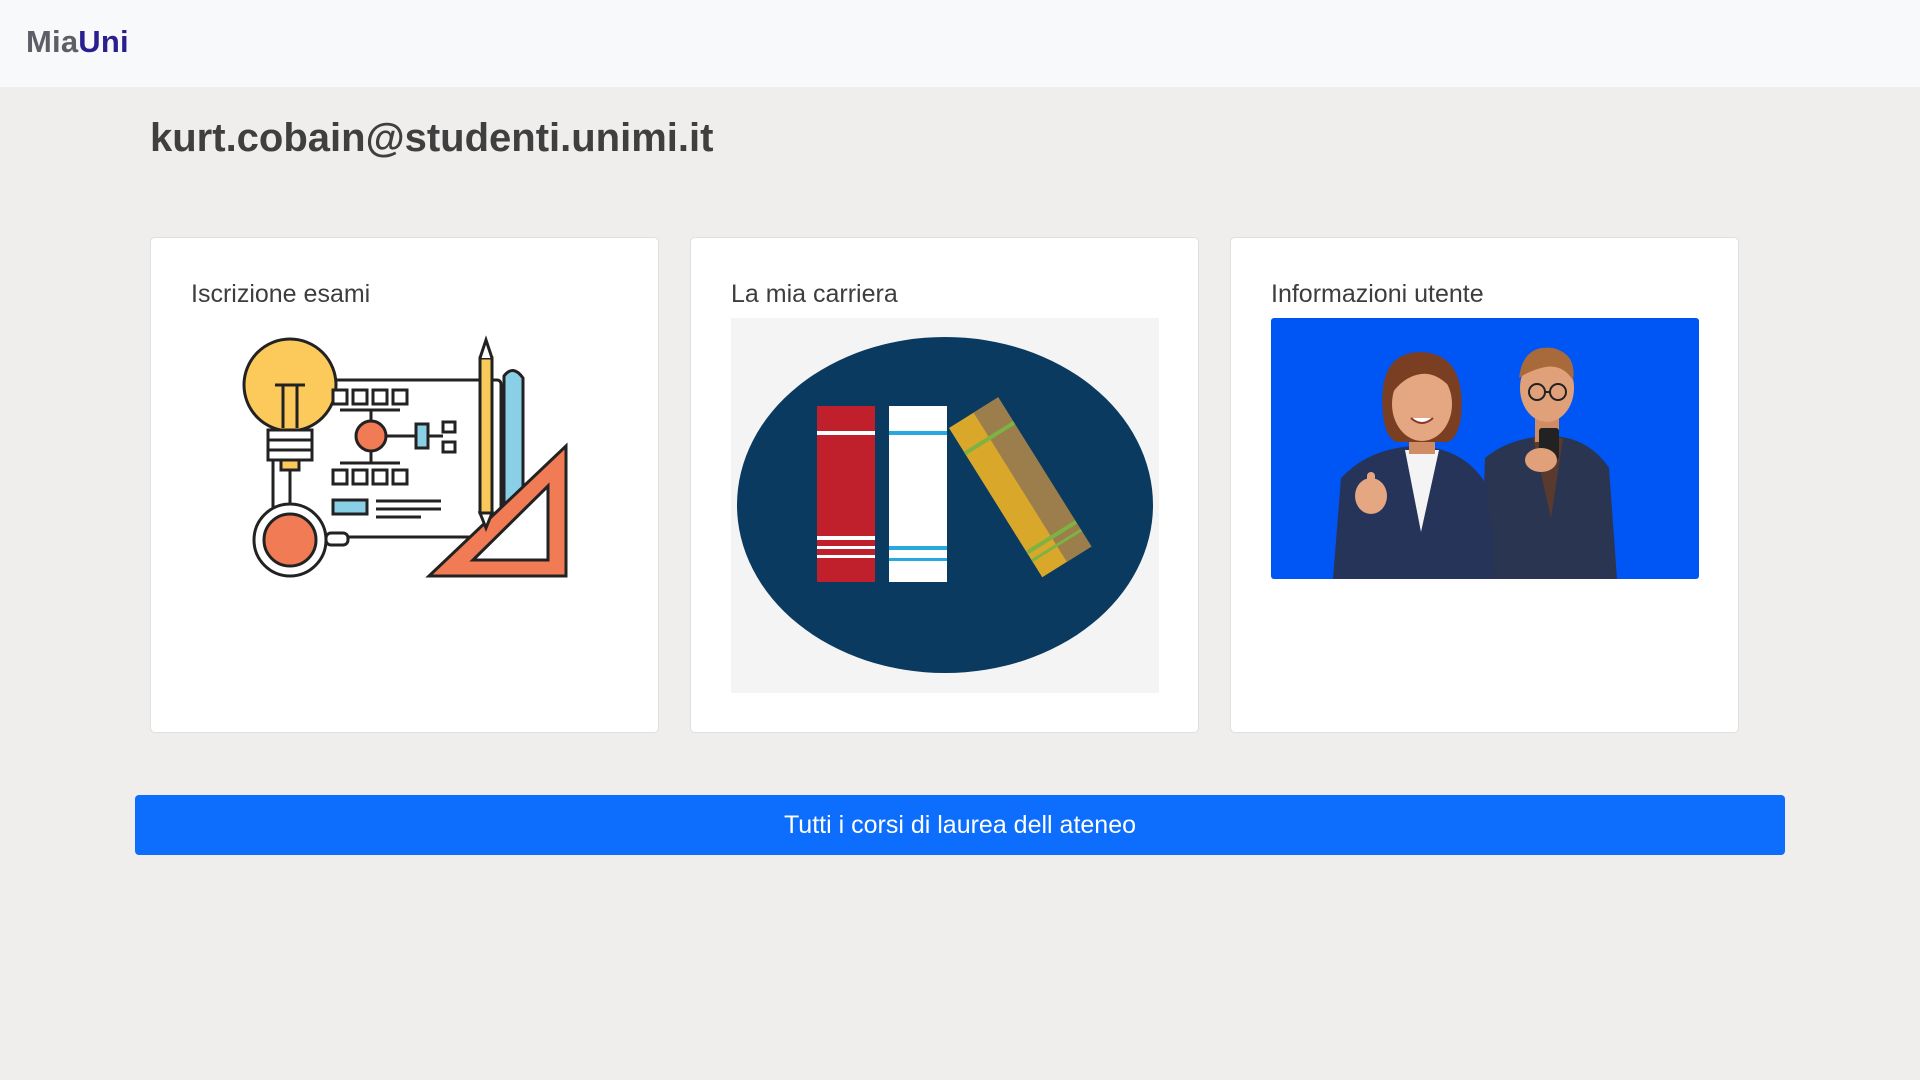 This screenshot has width=1920, height=1080. I want to click on all-degree-courses-button: Tutti i corsi di laurea dell ateneo, so click(960, 825).